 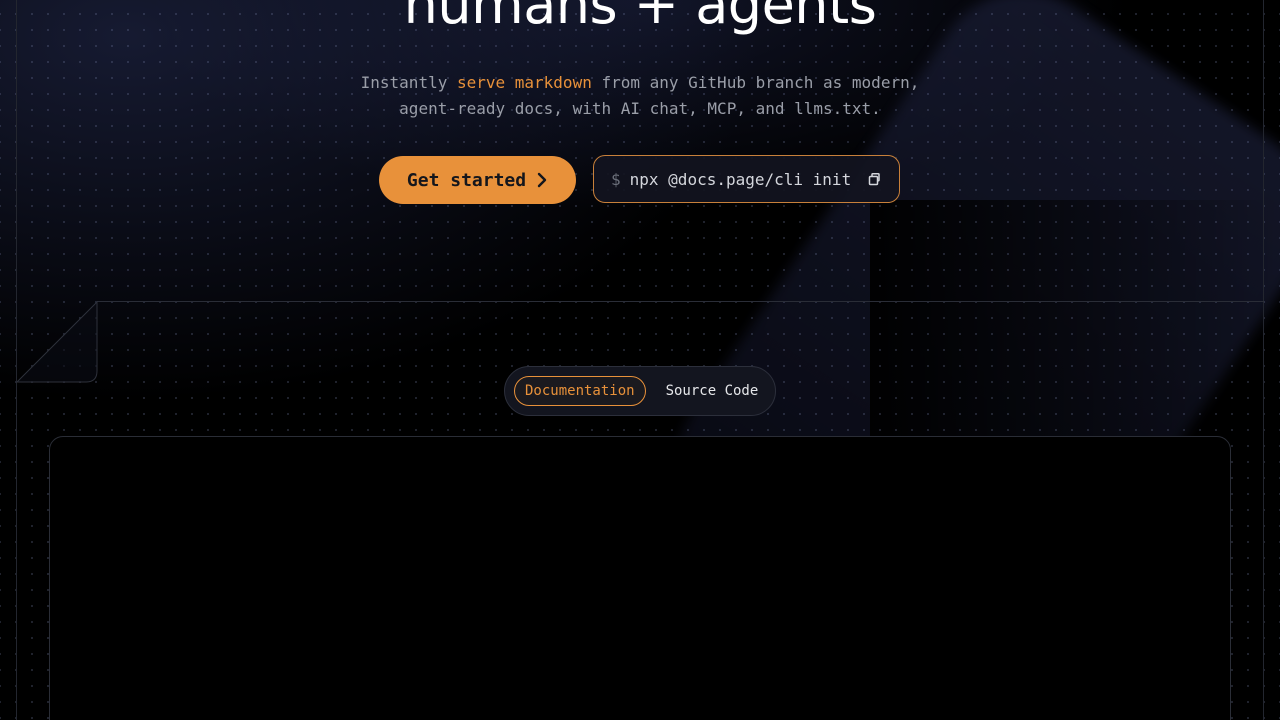 I want to click on command-prompt: $, so click(x=616, y=179).